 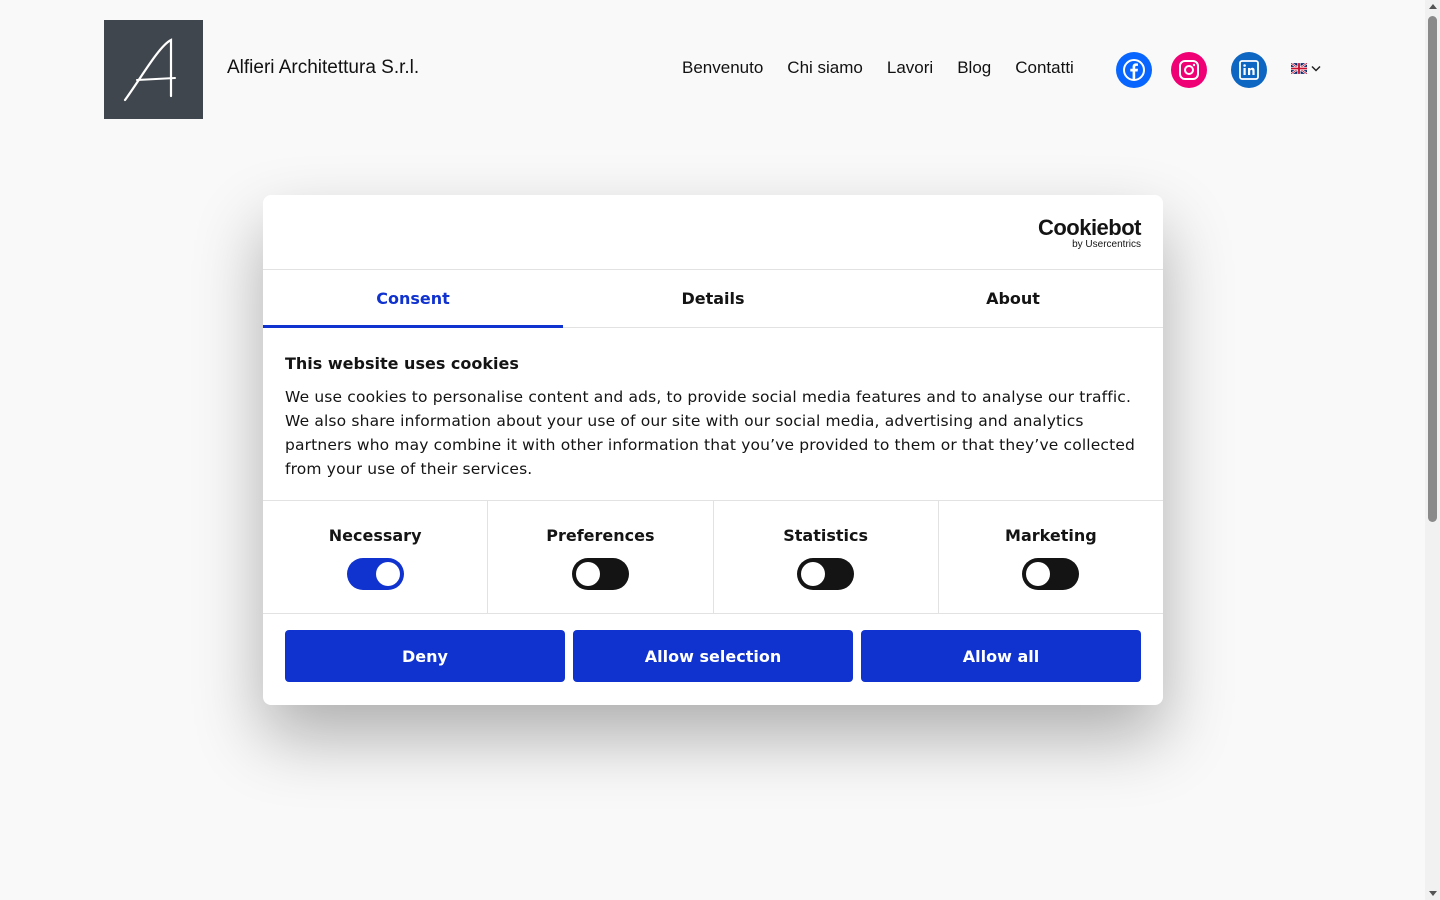 What do you see at coordinates (375, 535) in the screenshot?
I see `toggle-label-necessary: Necessary` at bounding box center [375, 535].